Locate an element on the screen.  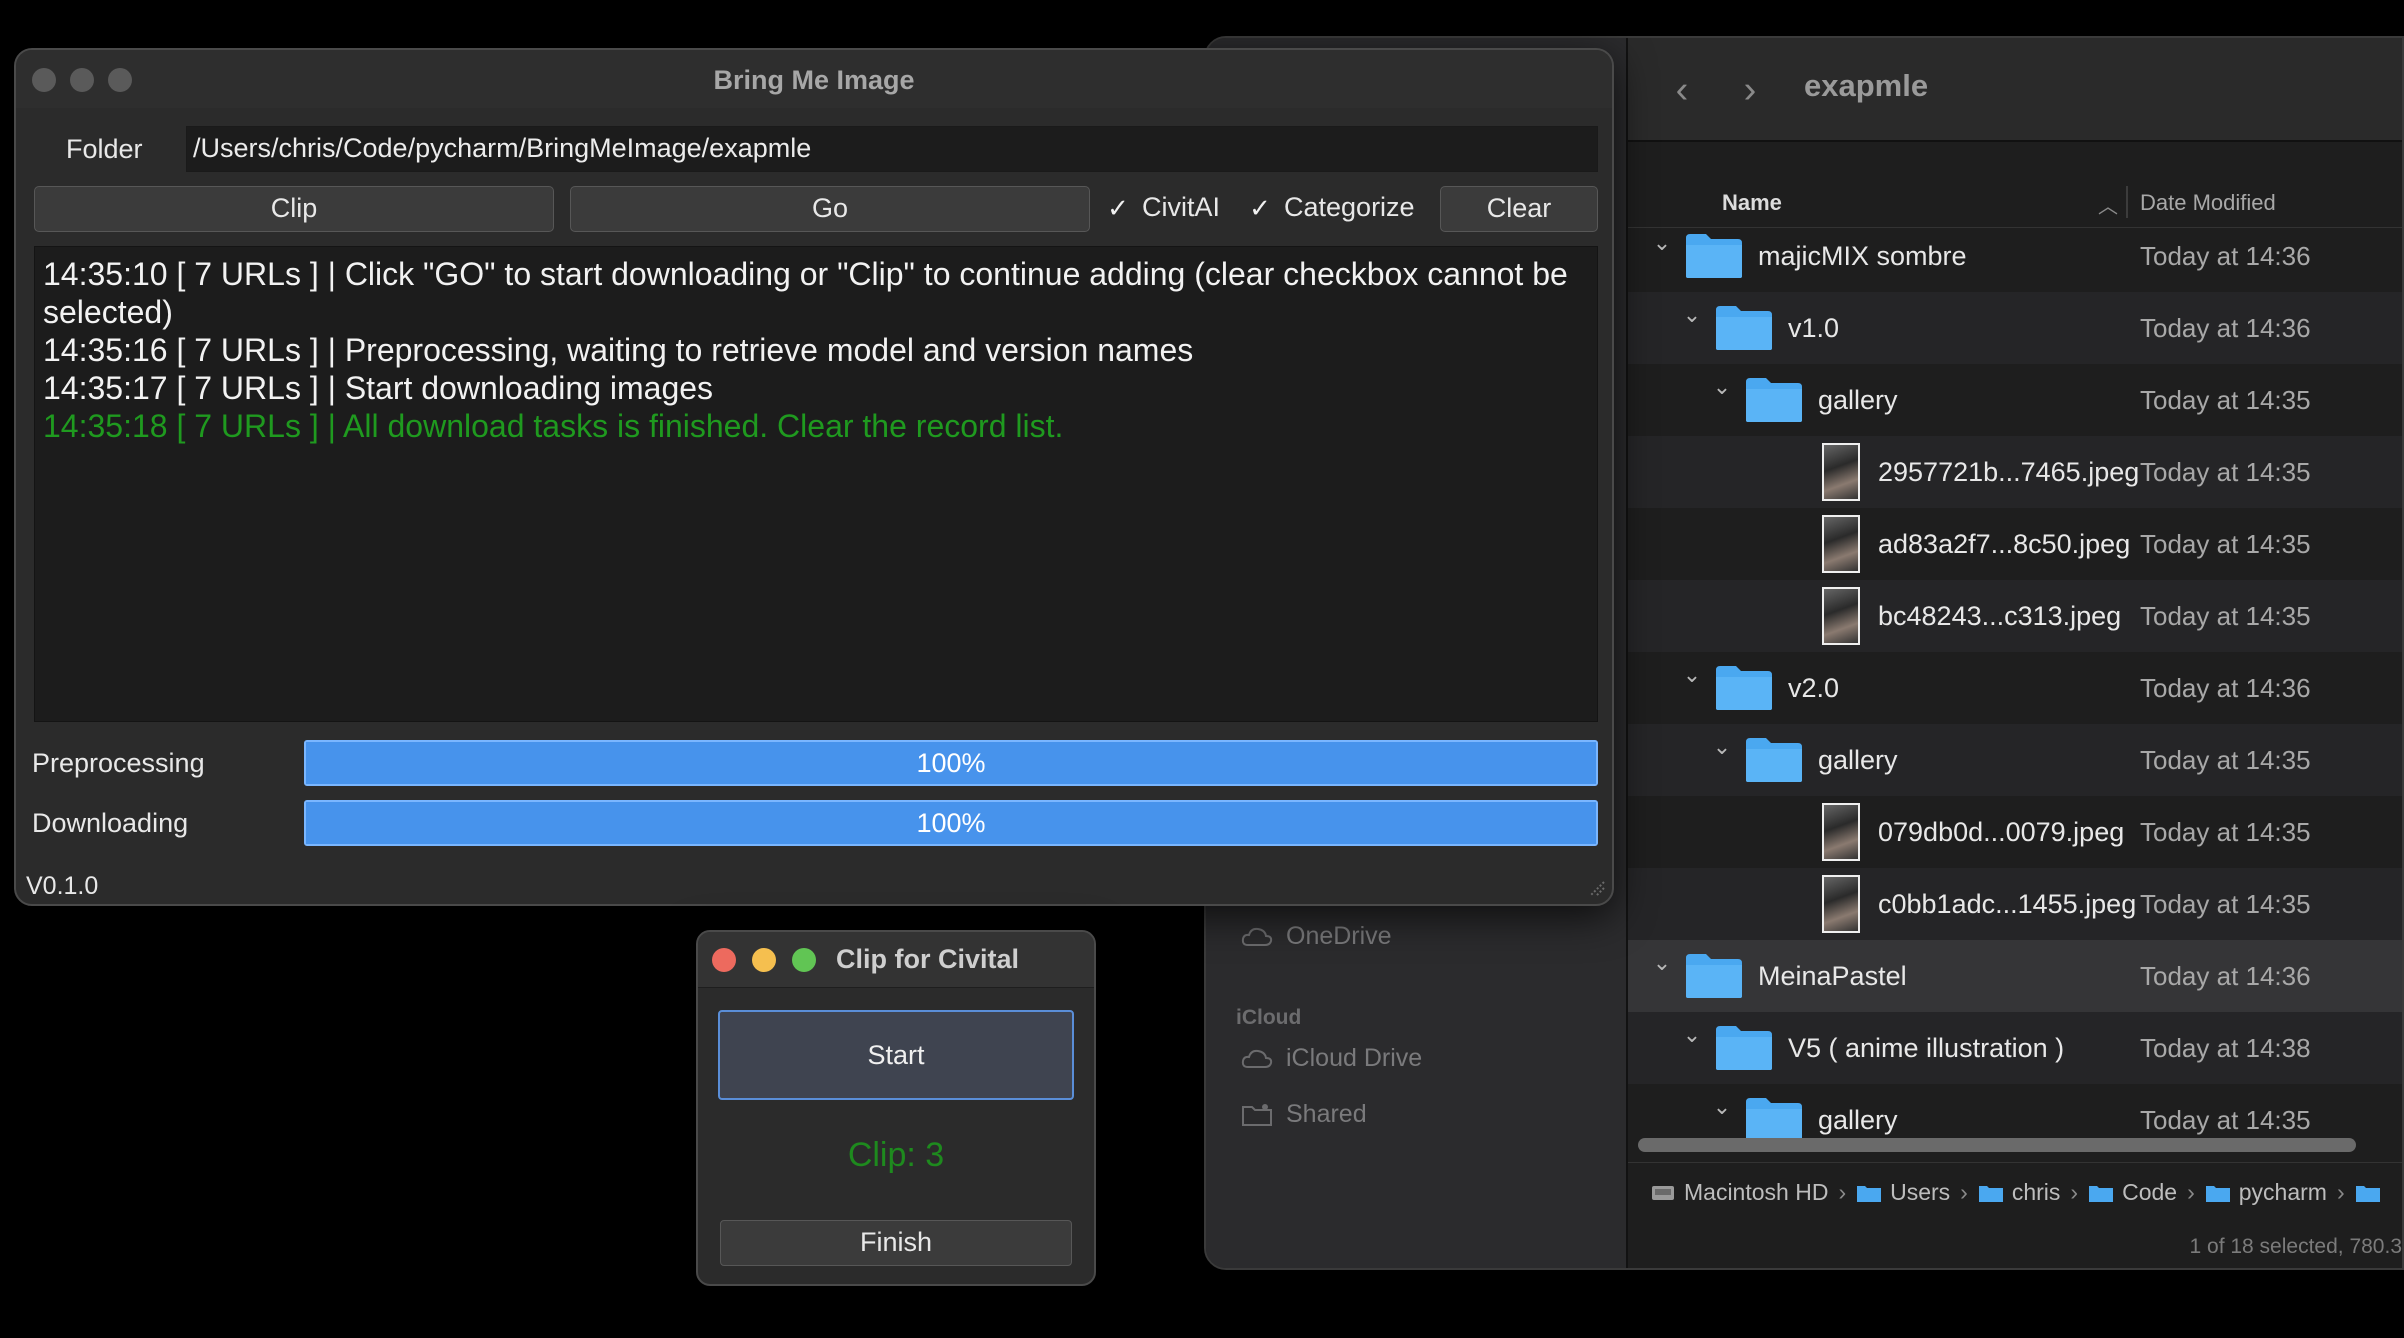
file-name: v2.0 is located at coordinates (1814, 687).